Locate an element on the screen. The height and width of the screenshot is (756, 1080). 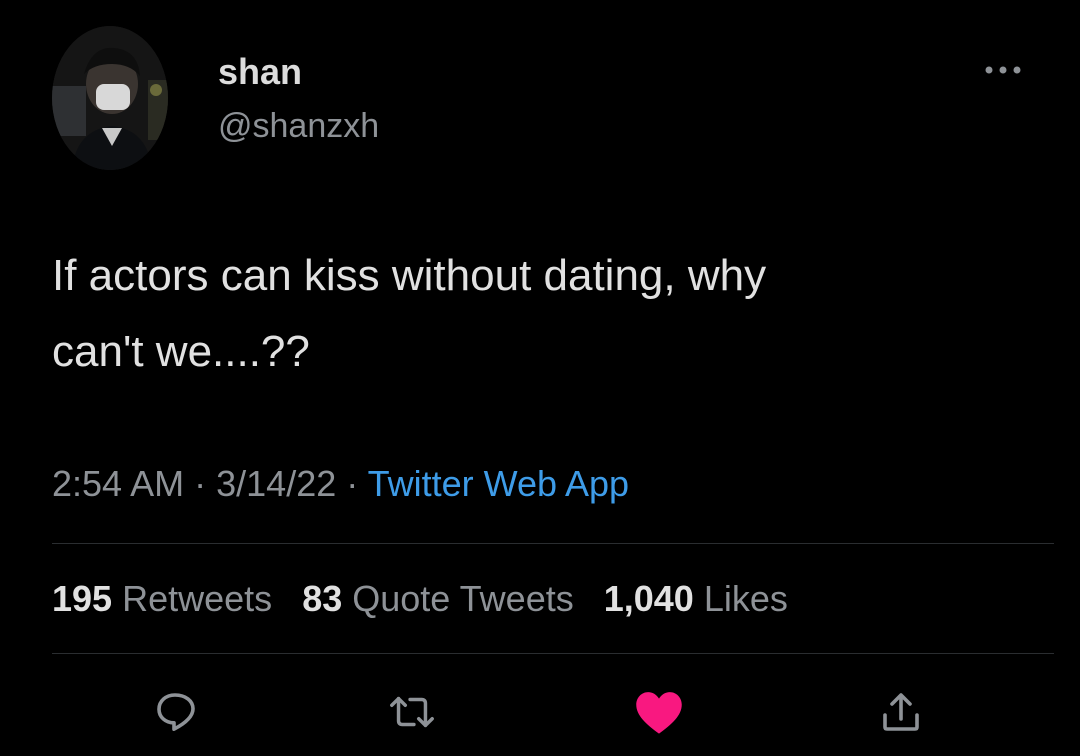
tweet-stats: 195 Retweets 83 Quote Tweets 1,040 Likes is located at coordinates (430, 599).